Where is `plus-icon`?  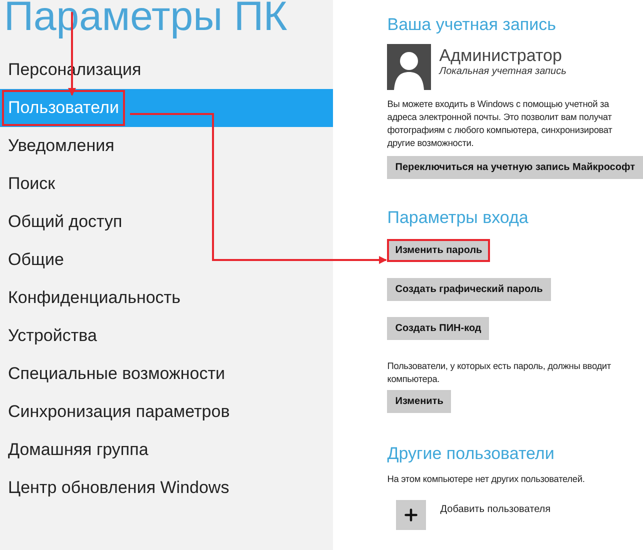
plus-icon is located at coordinates (411, 515).